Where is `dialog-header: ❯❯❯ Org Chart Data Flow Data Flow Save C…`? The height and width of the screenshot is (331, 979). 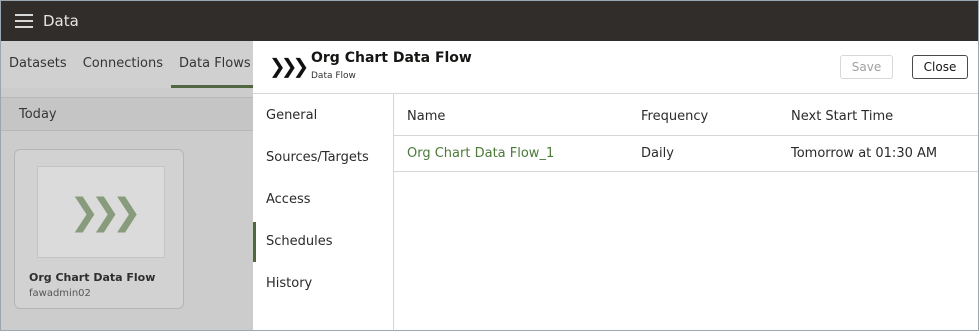
dialog-header: ❯❯❯ Org Chart Data Flow Data Flow Save C… is located at coordinates (615, 67).